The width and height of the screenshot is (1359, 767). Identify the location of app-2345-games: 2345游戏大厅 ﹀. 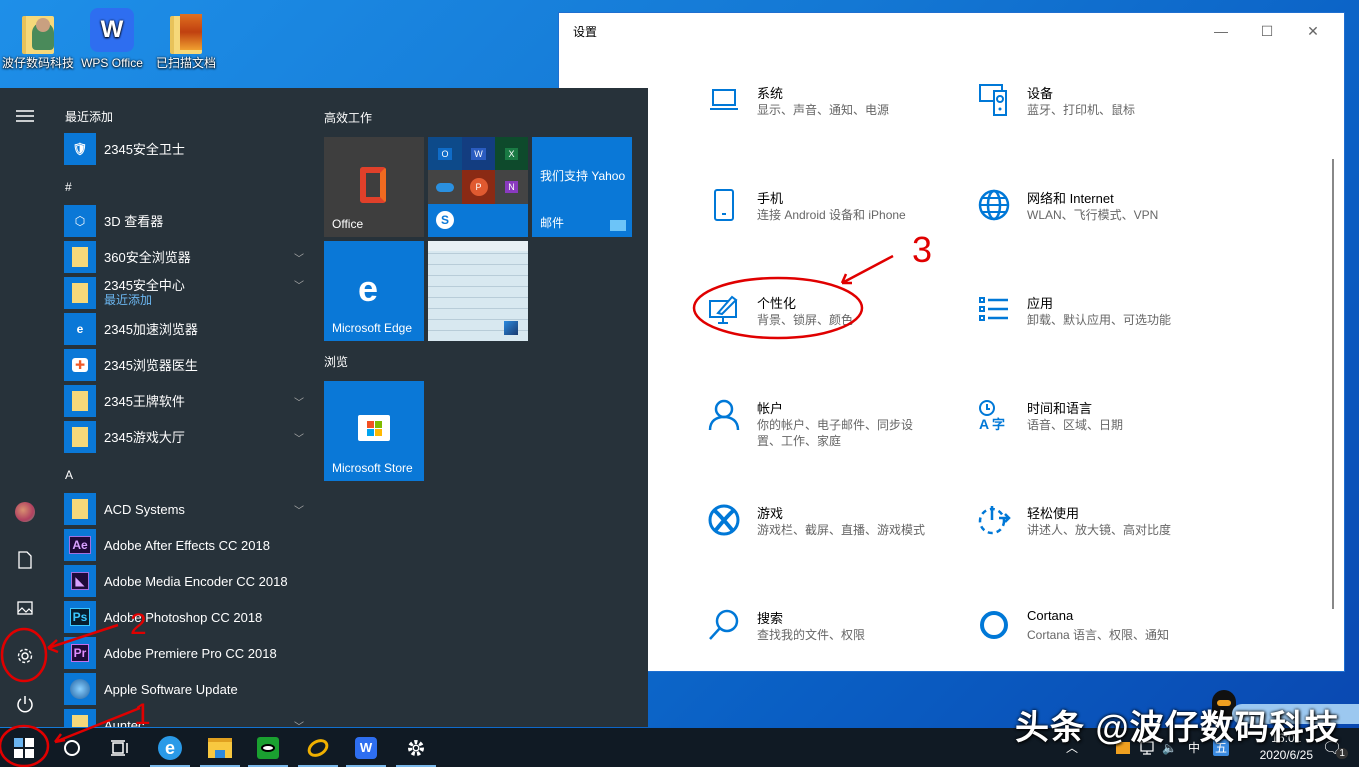
(184, 437).